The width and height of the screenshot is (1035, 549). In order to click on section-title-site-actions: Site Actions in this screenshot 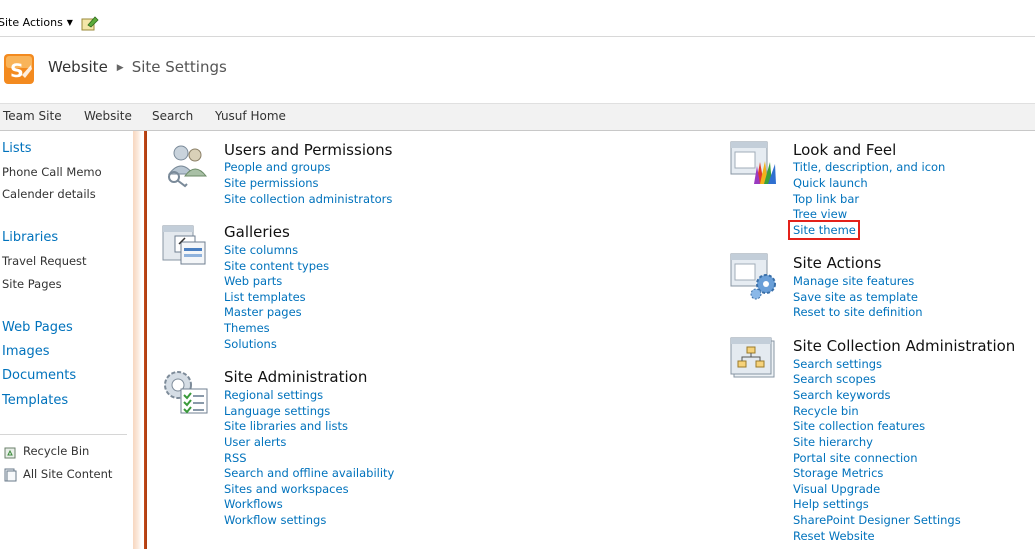, I will do `click(837, 263)`.